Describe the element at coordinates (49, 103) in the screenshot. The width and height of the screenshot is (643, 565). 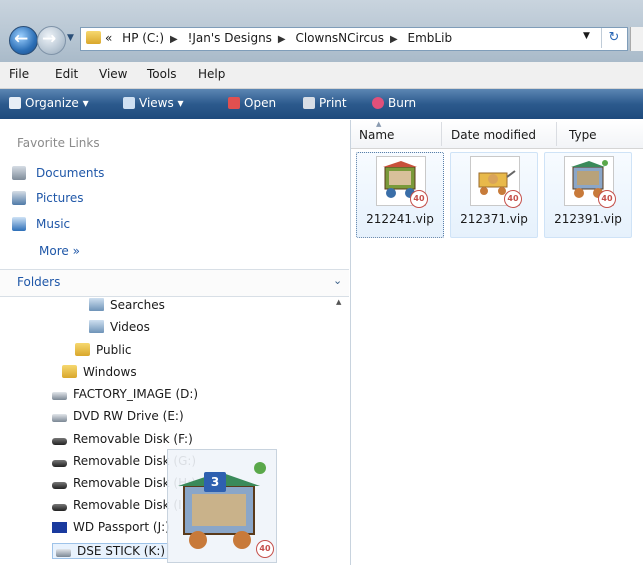
I see `organize-button: Organize ▾` at that location.